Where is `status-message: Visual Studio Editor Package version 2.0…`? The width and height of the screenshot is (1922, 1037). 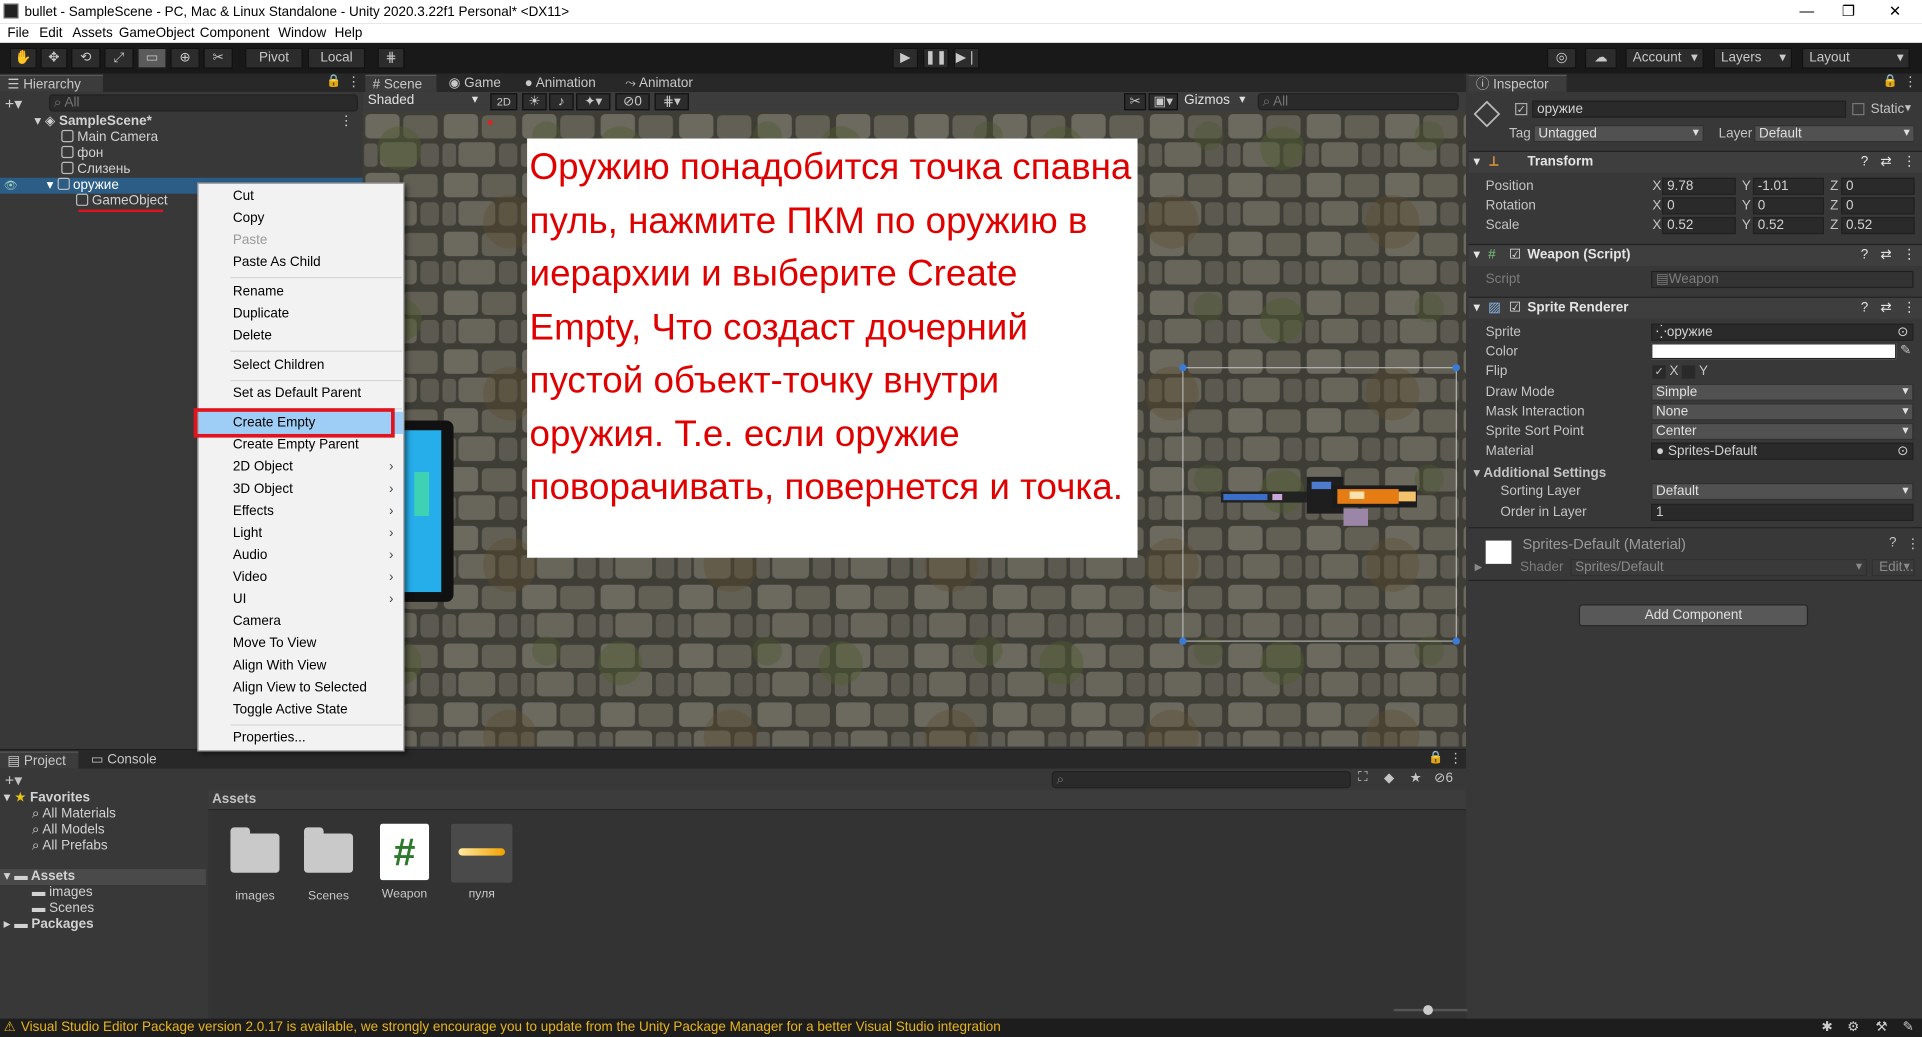
status-message: Visual Studio Editor Package version 2.0… is located at coordinates (511, 1028).